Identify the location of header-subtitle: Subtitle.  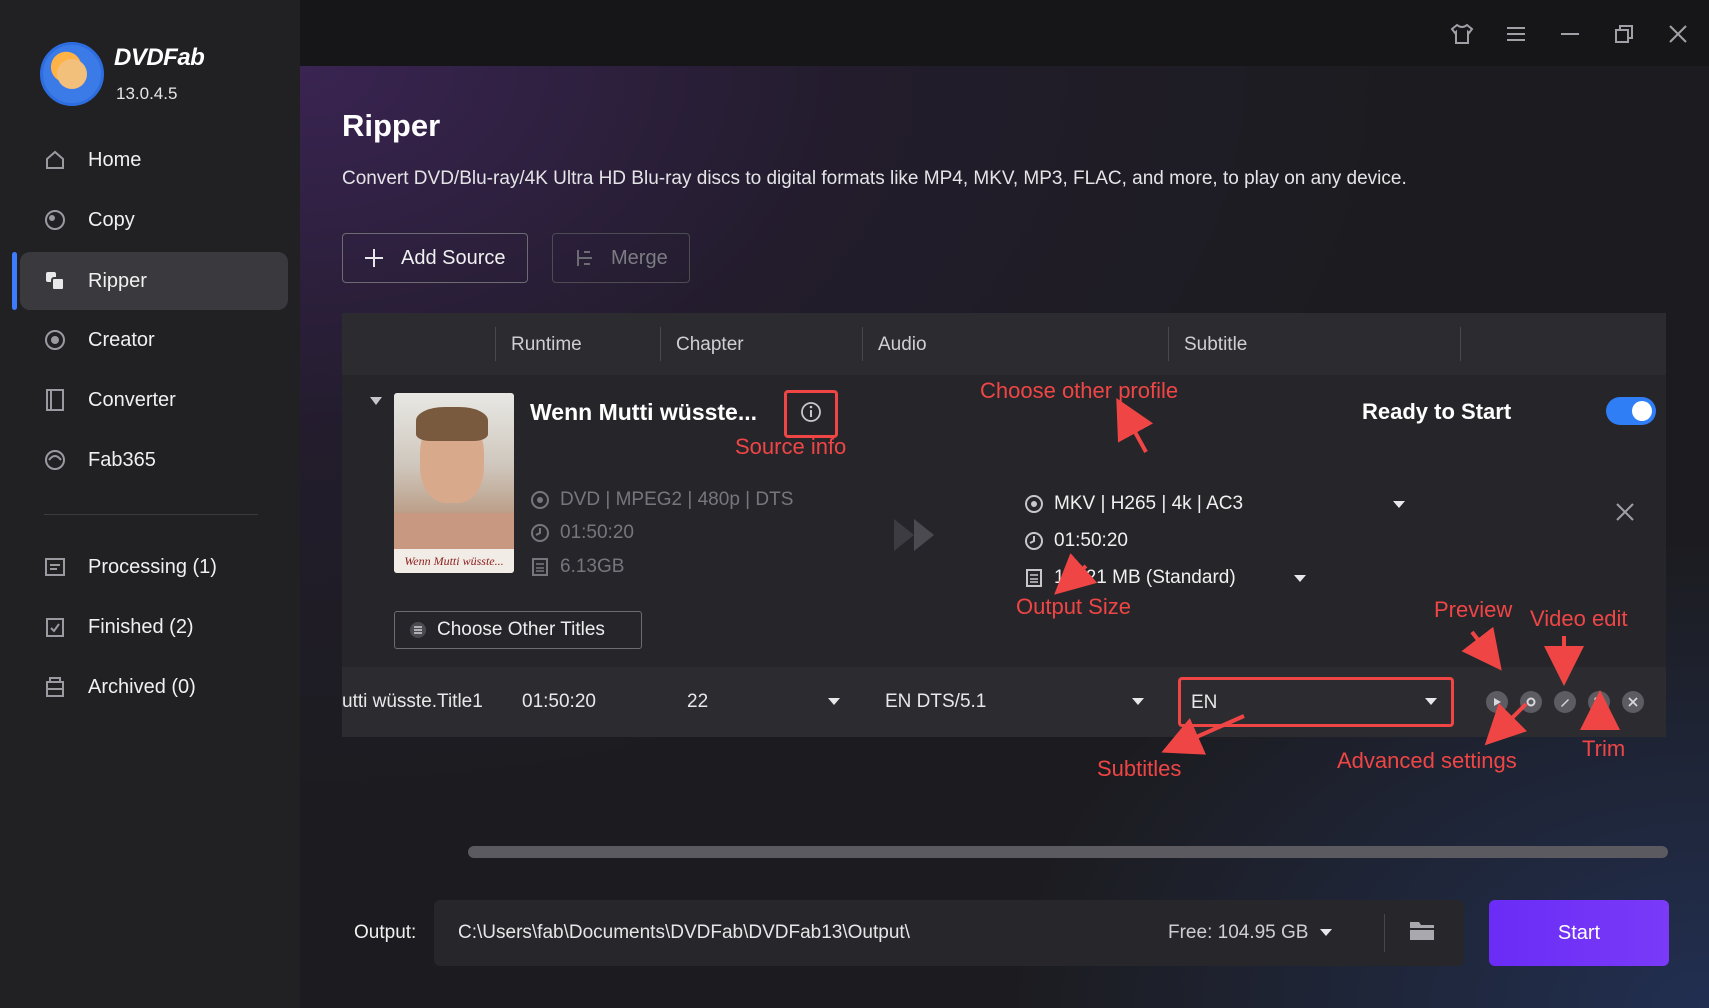
(1216, 344).